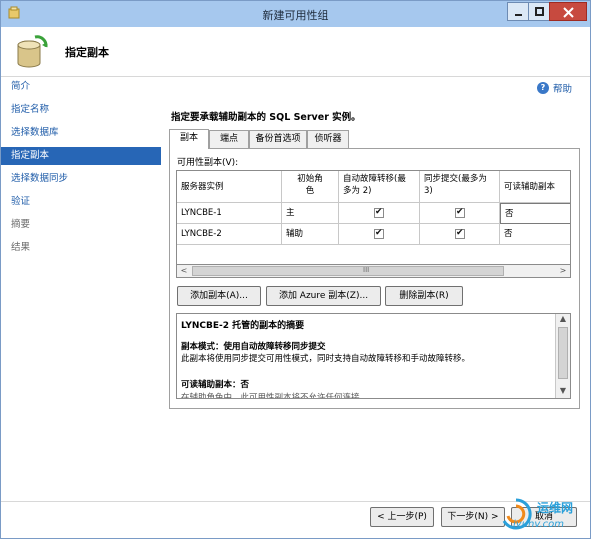 The width and height of the screenshot is (591, 539). What do you see at coordinates (208, 163) in the screenshot?
I see `grid-label: 可用性副本(V):` at bounding box center [208, 163].